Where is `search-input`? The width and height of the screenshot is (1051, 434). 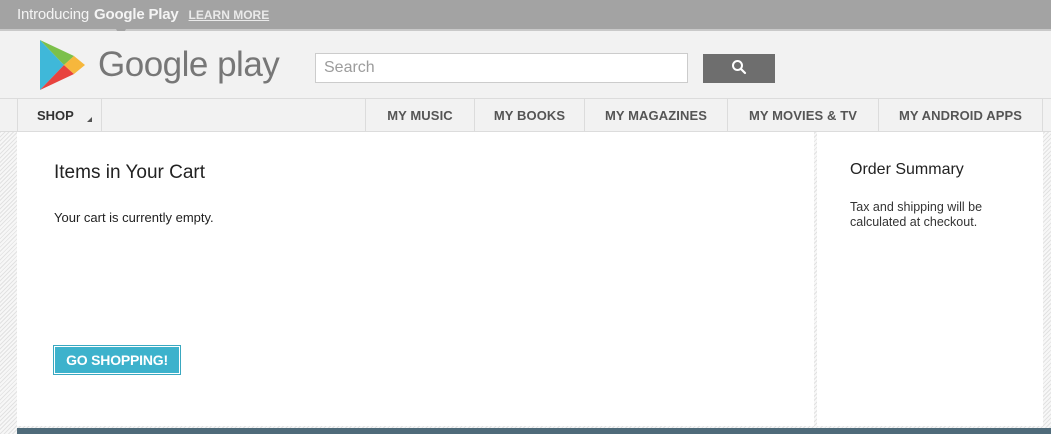 search-input is located at coordinates (501, 68).